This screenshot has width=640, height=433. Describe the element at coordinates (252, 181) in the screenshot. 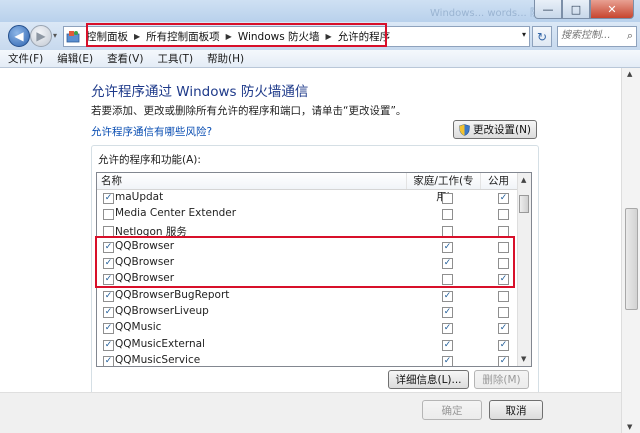

I see `column-name: 名称` at that location.